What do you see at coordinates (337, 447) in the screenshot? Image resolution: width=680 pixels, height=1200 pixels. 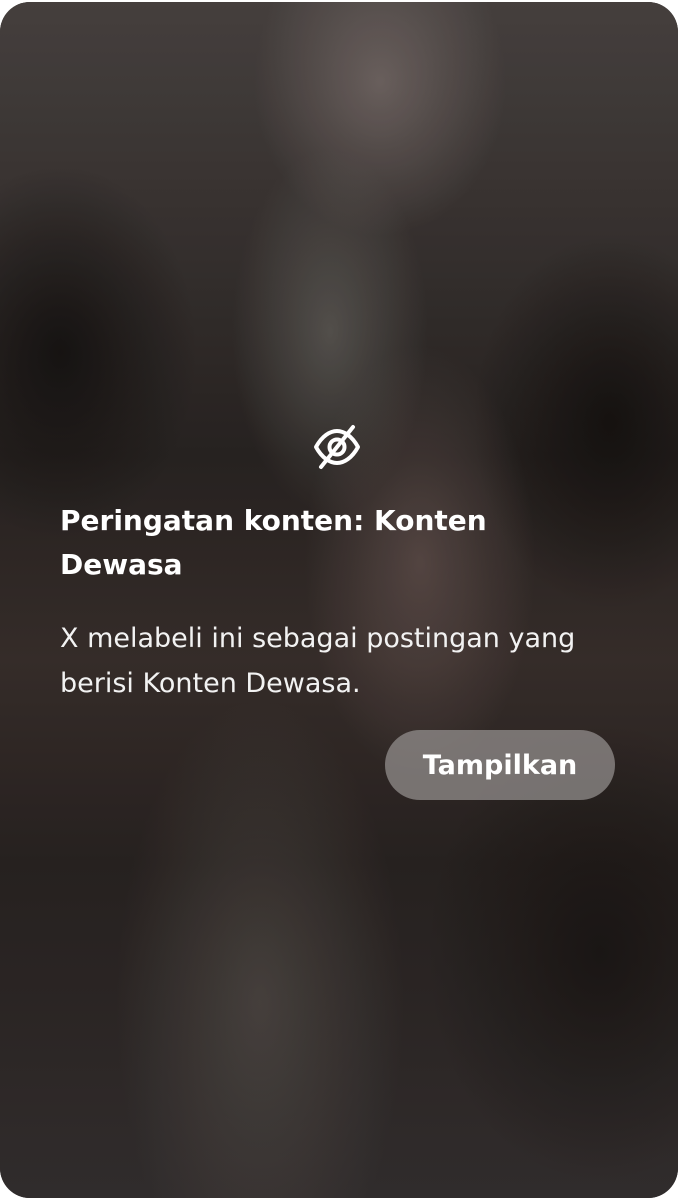 I see `eye-slash-icon` at bounding box center [337, 447].